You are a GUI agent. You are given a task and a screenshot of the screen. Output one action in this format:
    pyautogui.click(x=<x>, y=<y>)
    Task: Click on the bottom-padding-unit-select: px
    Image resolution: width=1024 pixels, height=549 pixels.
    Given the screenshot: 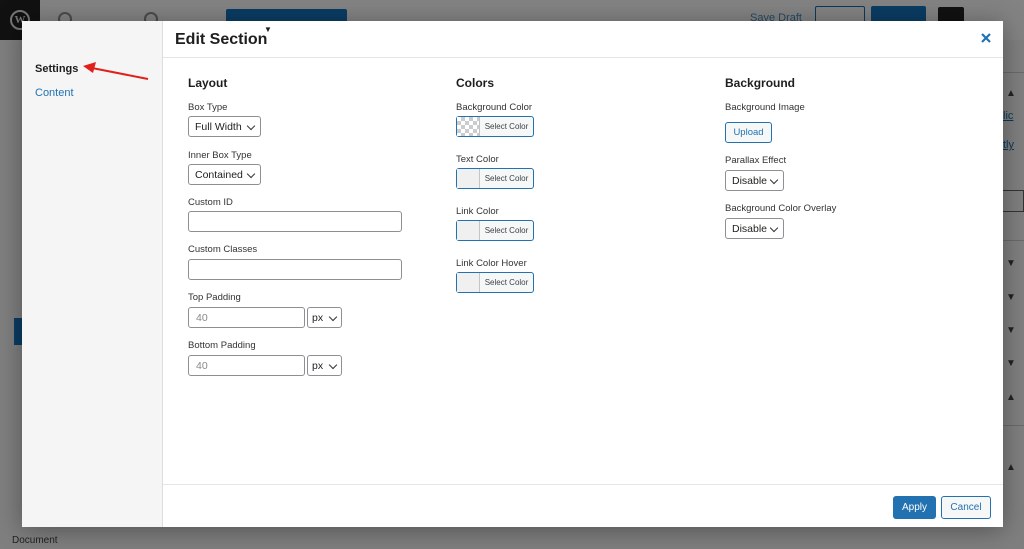 What is the action you would take?
    pyautogui.click(x=324, y=365)
    